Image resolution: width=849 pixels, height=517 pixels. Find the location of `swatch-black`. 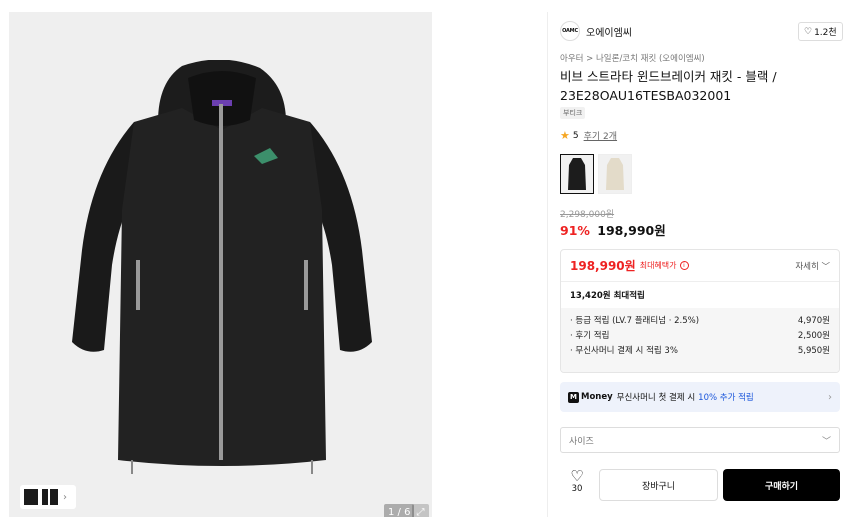

swatch-black is located at coordinates (577, 174).